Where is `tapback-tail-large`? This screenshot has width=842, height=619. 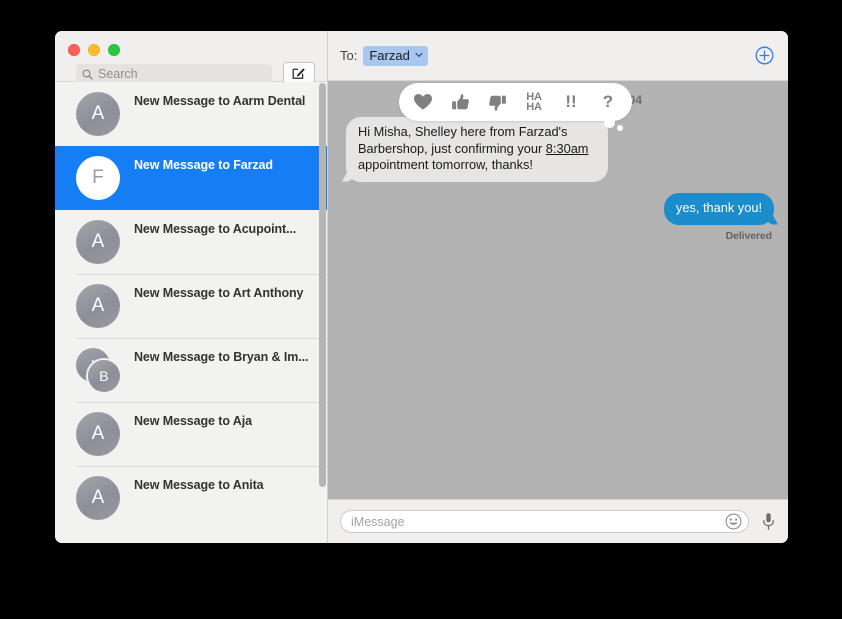
tapback-tail-large is located at coordinates (609, 122).